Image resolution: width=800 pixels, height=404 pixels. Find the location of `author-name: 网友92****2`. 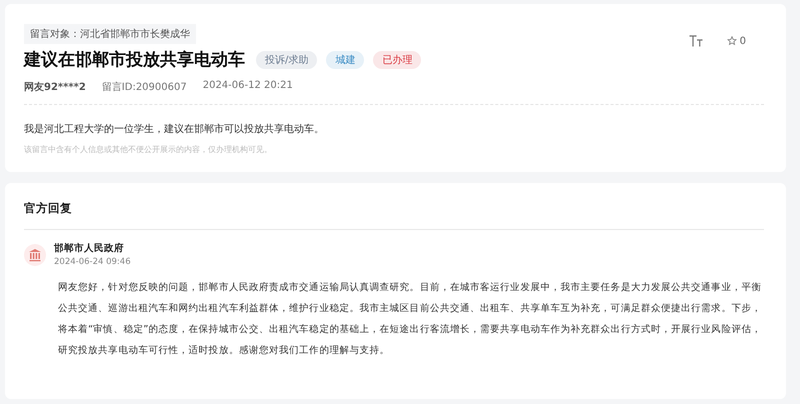

author-name: 网友92****2 is located at coordinates (55, 87).